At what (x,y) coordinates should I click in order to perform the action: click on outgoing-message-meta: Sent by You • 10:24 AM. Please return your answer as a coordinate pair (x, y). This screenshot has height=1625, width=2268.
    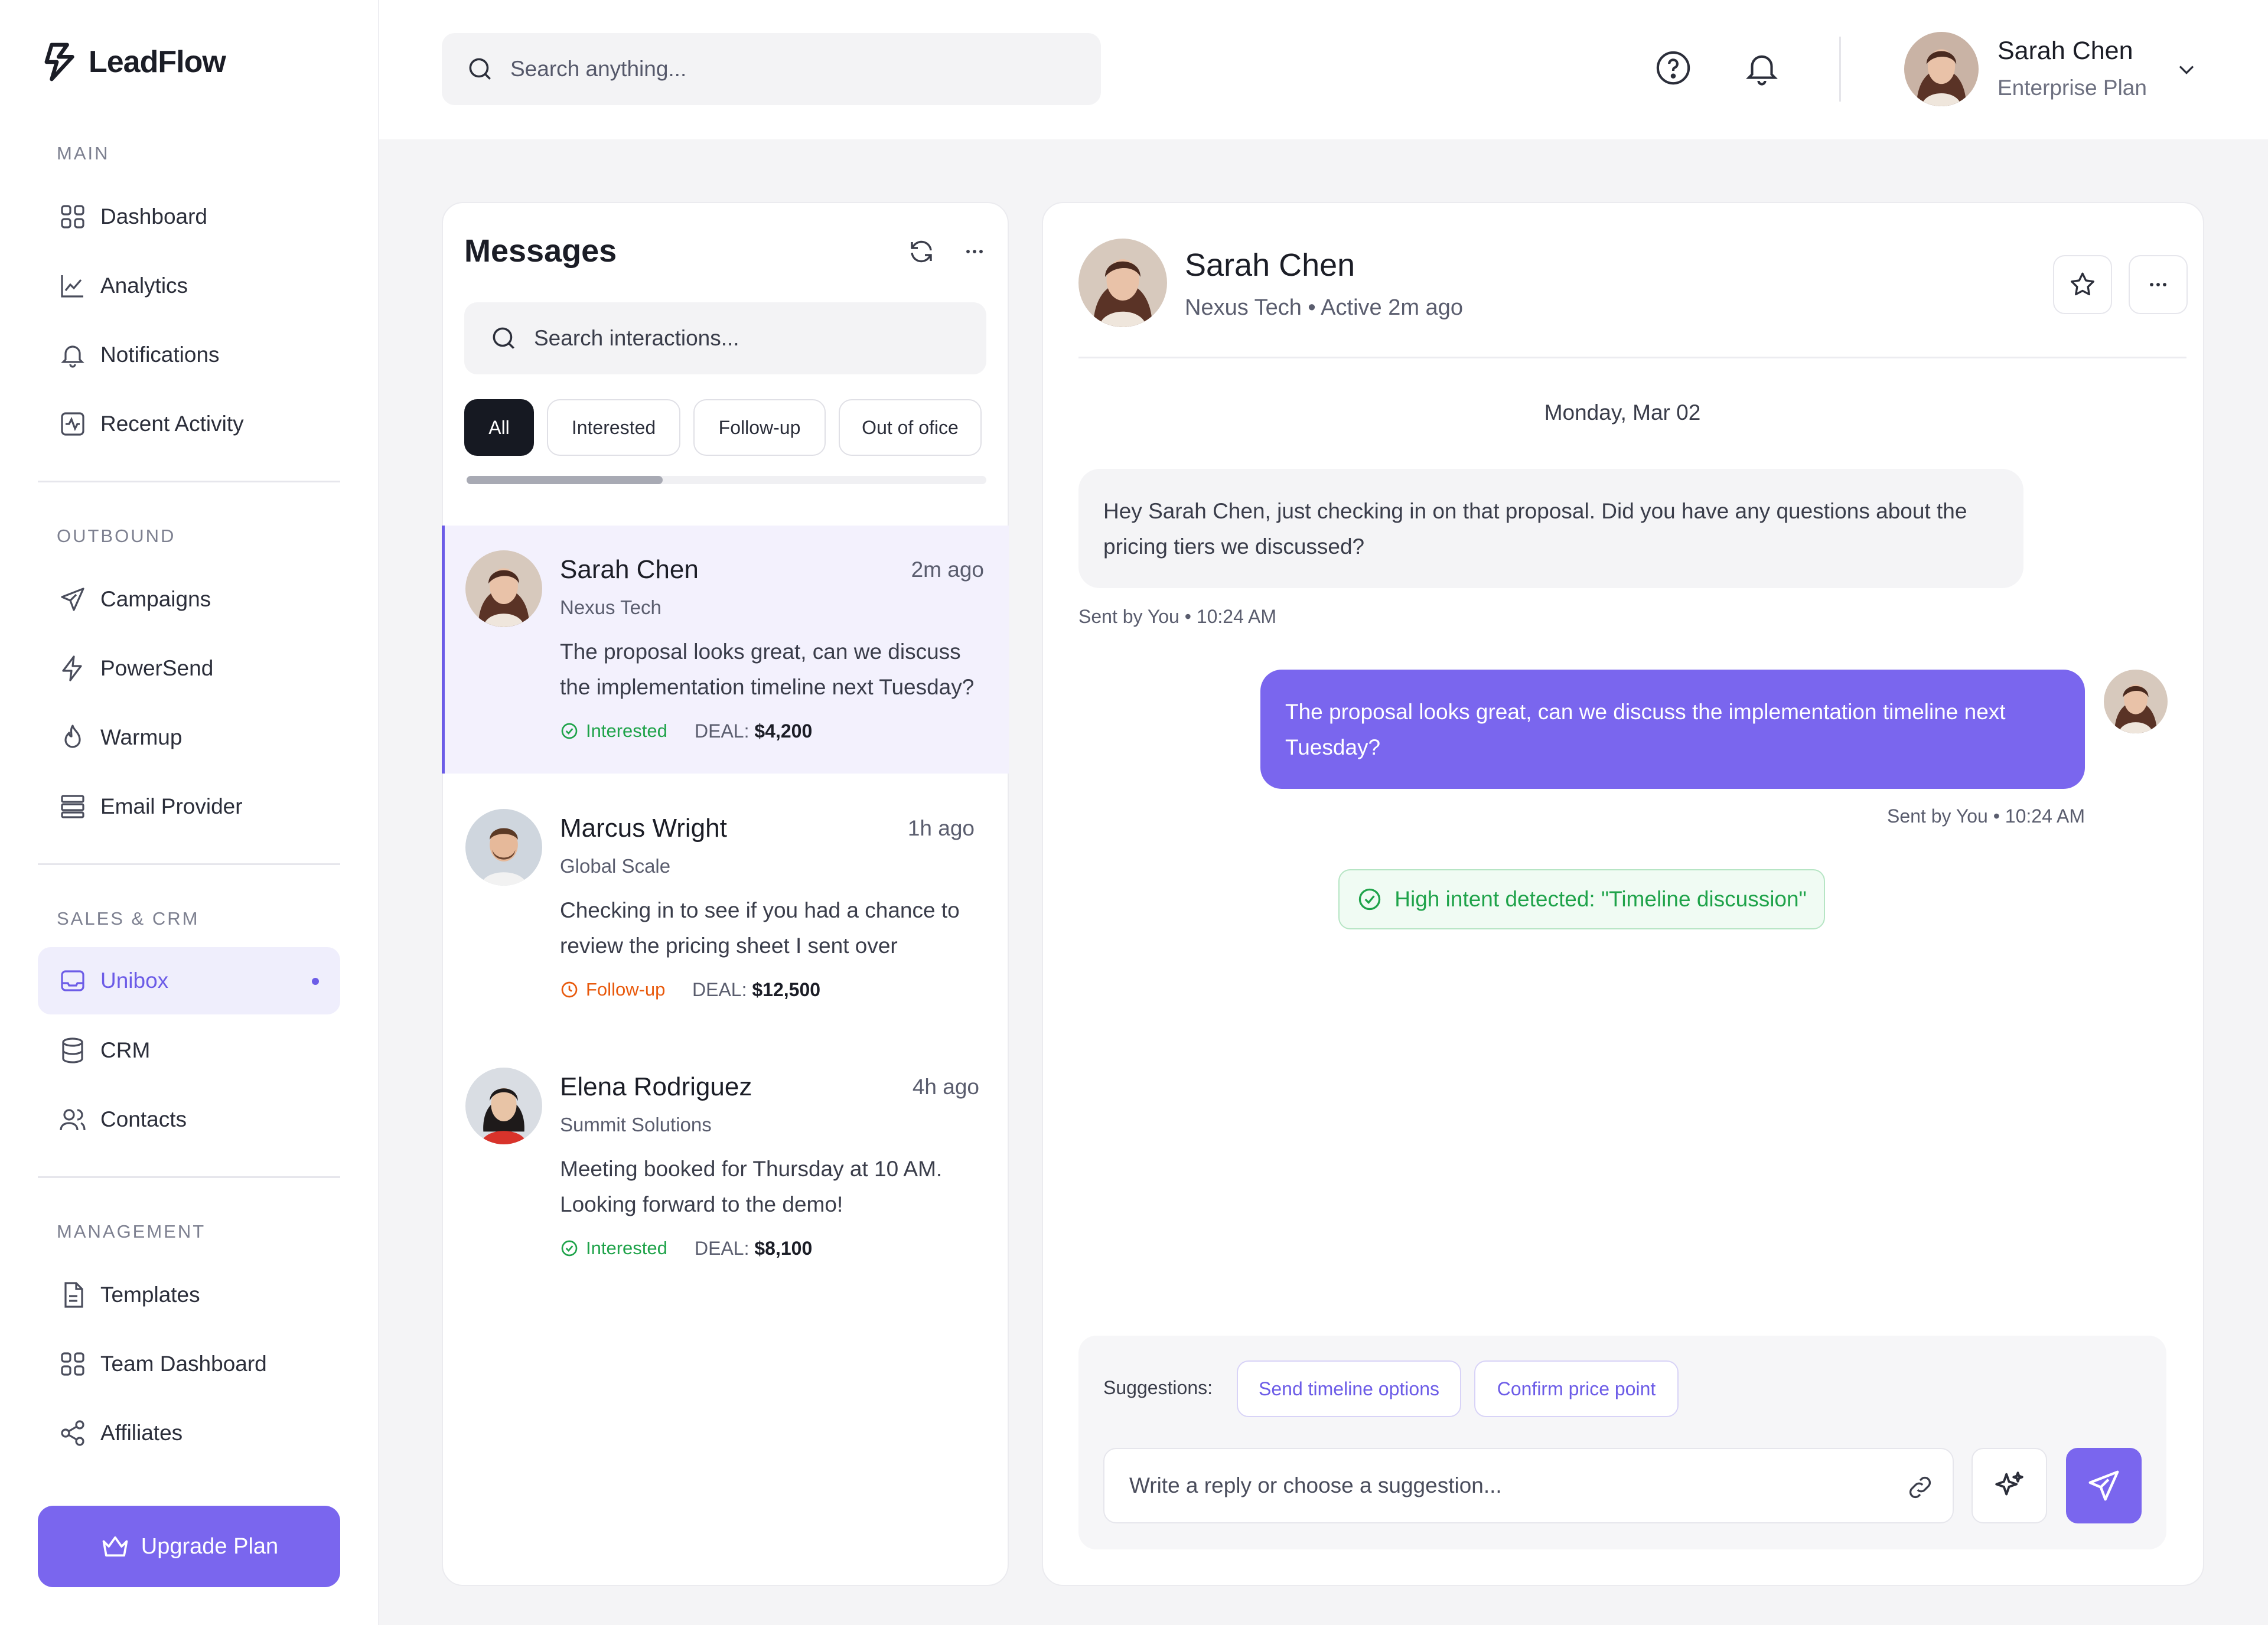
    Looking at the image, I should click on (1985, 816).